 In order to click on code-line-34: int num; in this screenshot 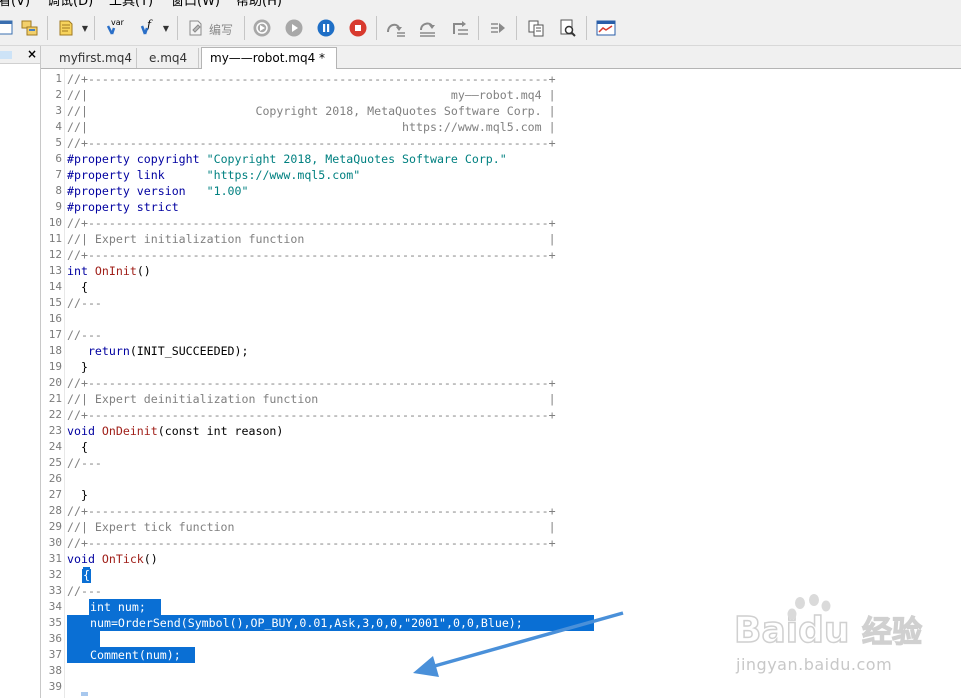, I will do `click(118, 607)`.